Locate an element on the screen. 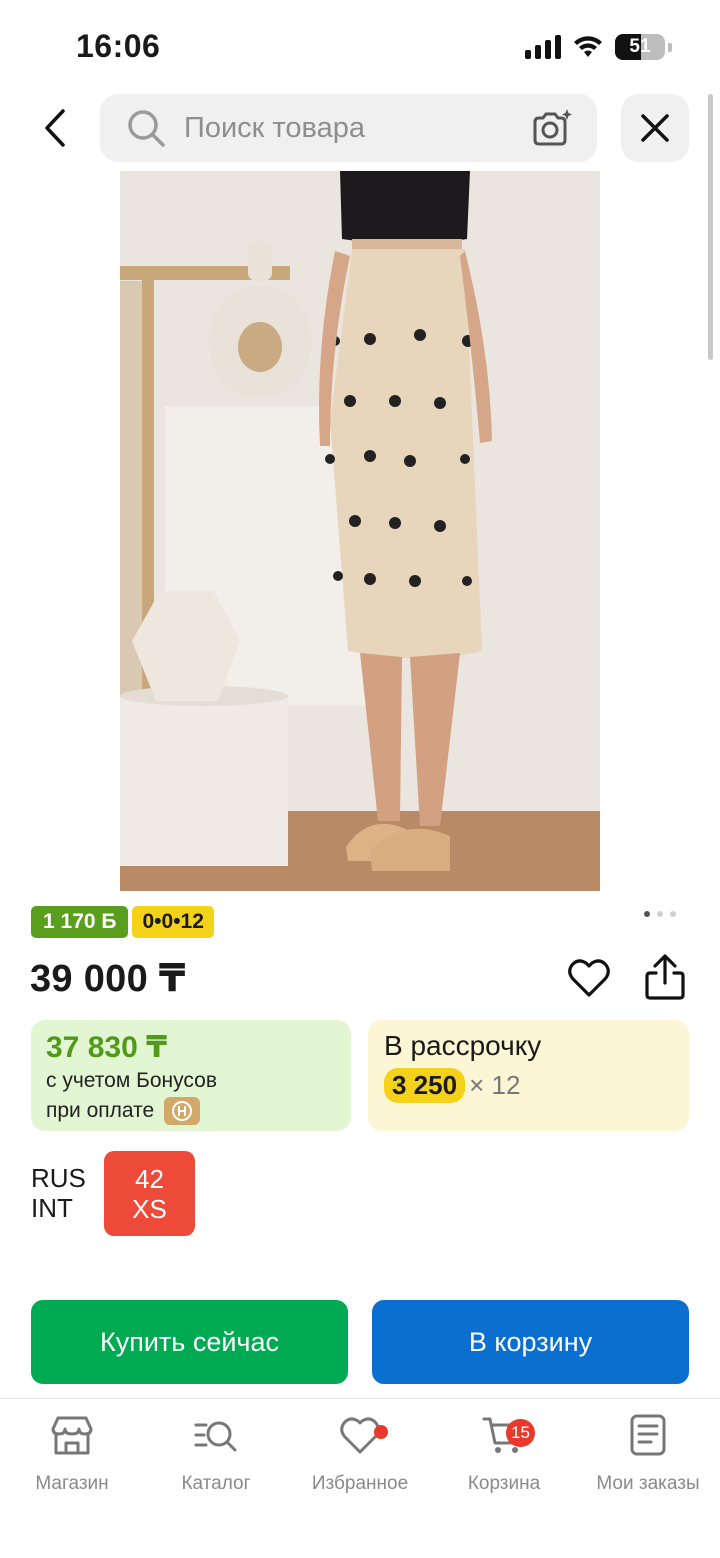 This screenshot has height=1558, width=720. chevron-left-icon is located at coordinates (55, 128).